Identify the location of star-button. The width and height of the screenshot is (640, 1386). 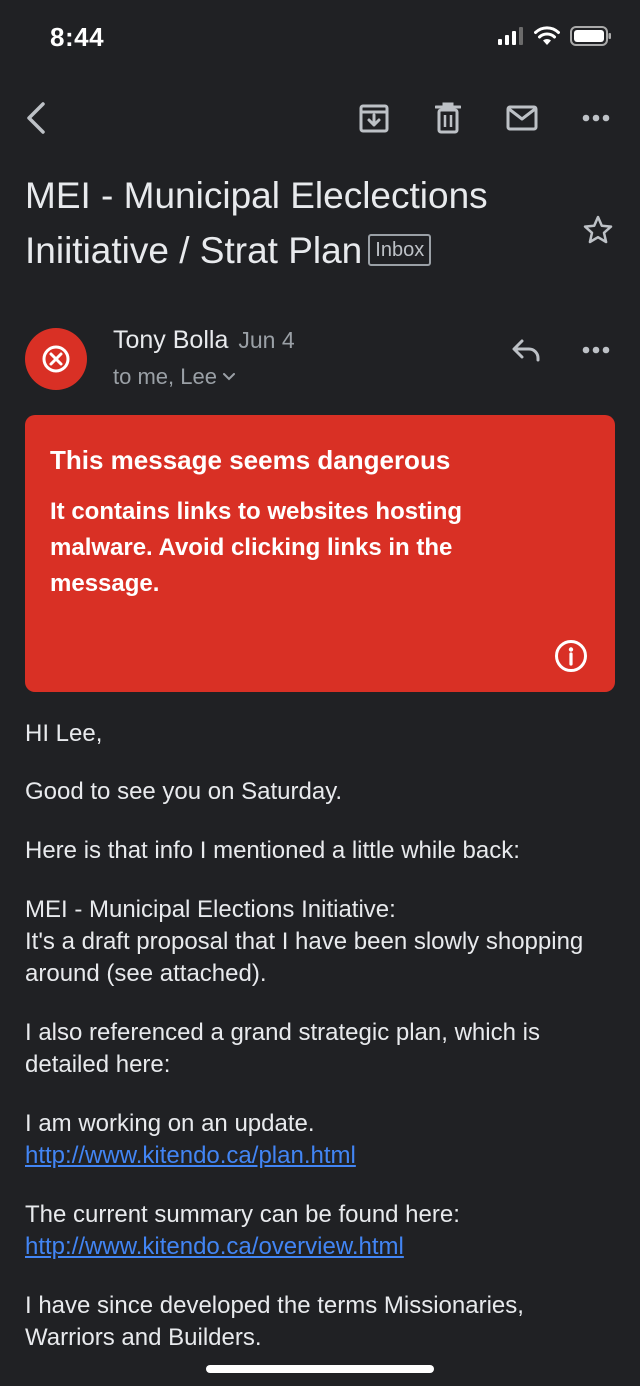
(598, 232).